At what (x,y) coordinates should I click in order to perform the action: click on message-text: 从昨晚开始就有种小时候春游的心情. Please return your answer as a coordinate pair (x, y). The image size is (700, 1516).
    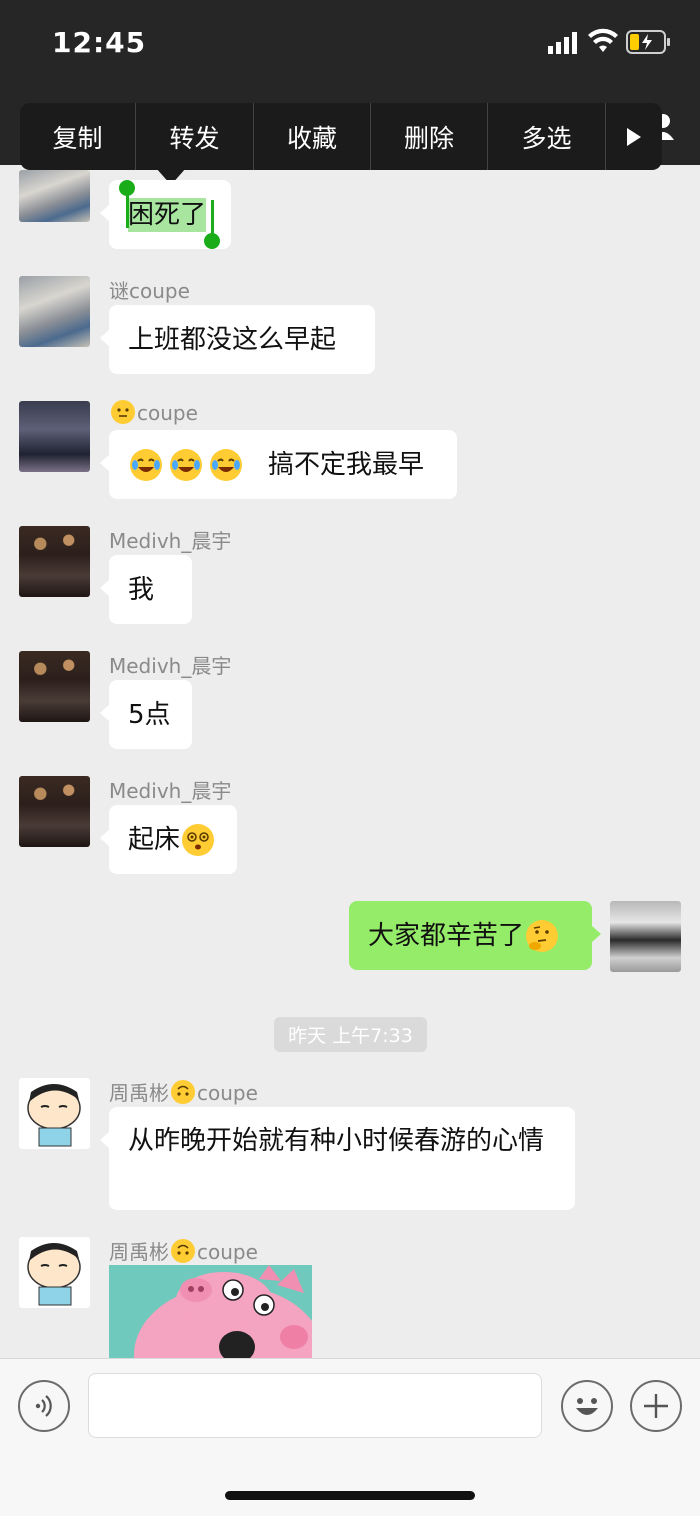
    Looking at the image, I should click on (336, 1141).